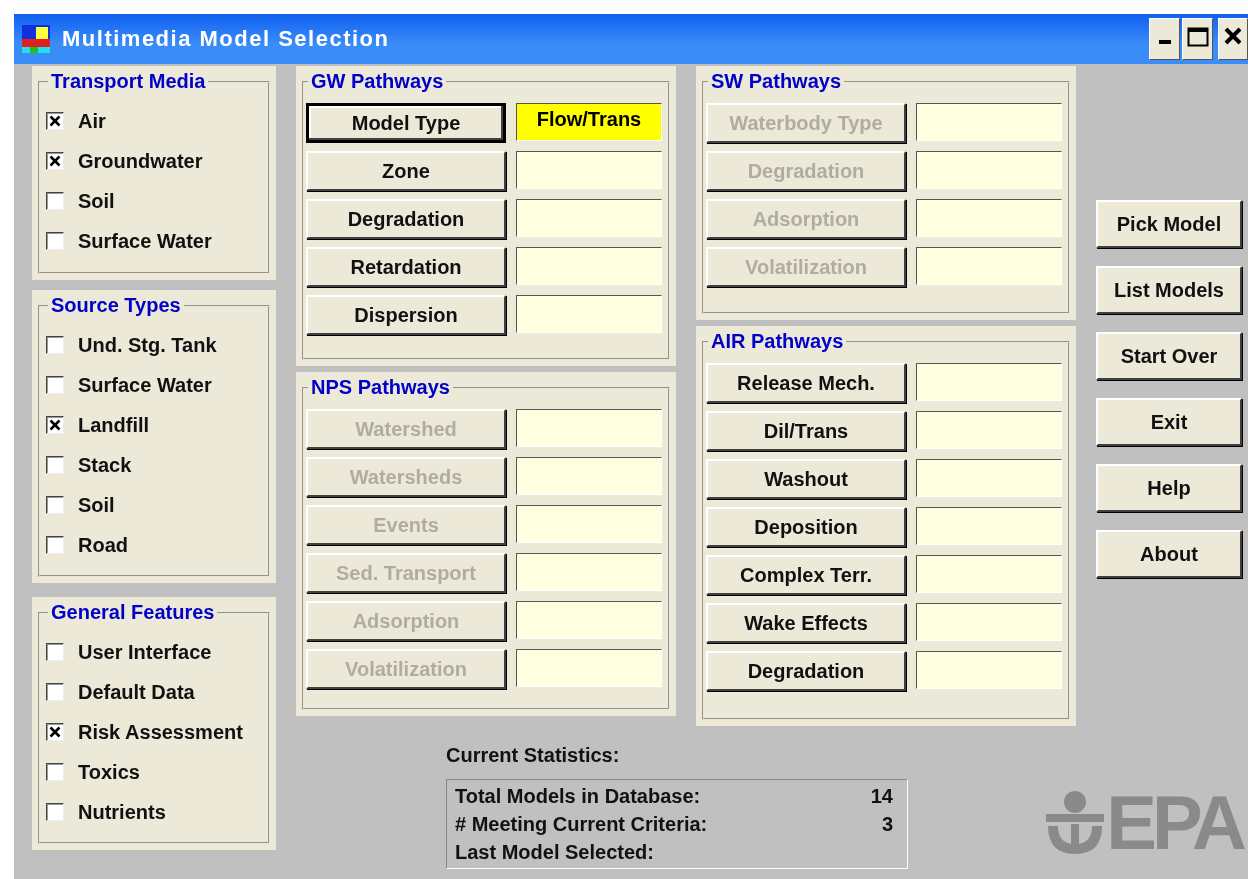  I want to click on pathway-button: Deposition, so click(806, 527).